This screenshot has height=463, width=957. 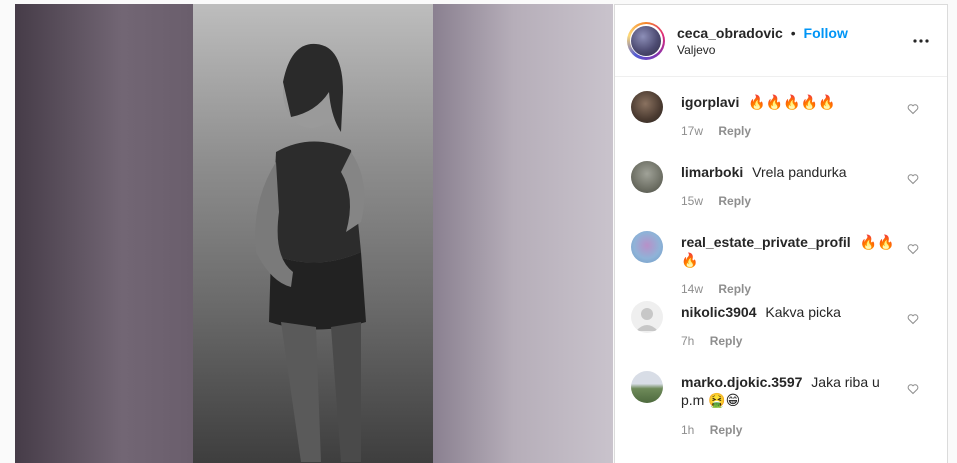 I want to click on comment-text: Vrela pandurka, so click(x=799, y=172).